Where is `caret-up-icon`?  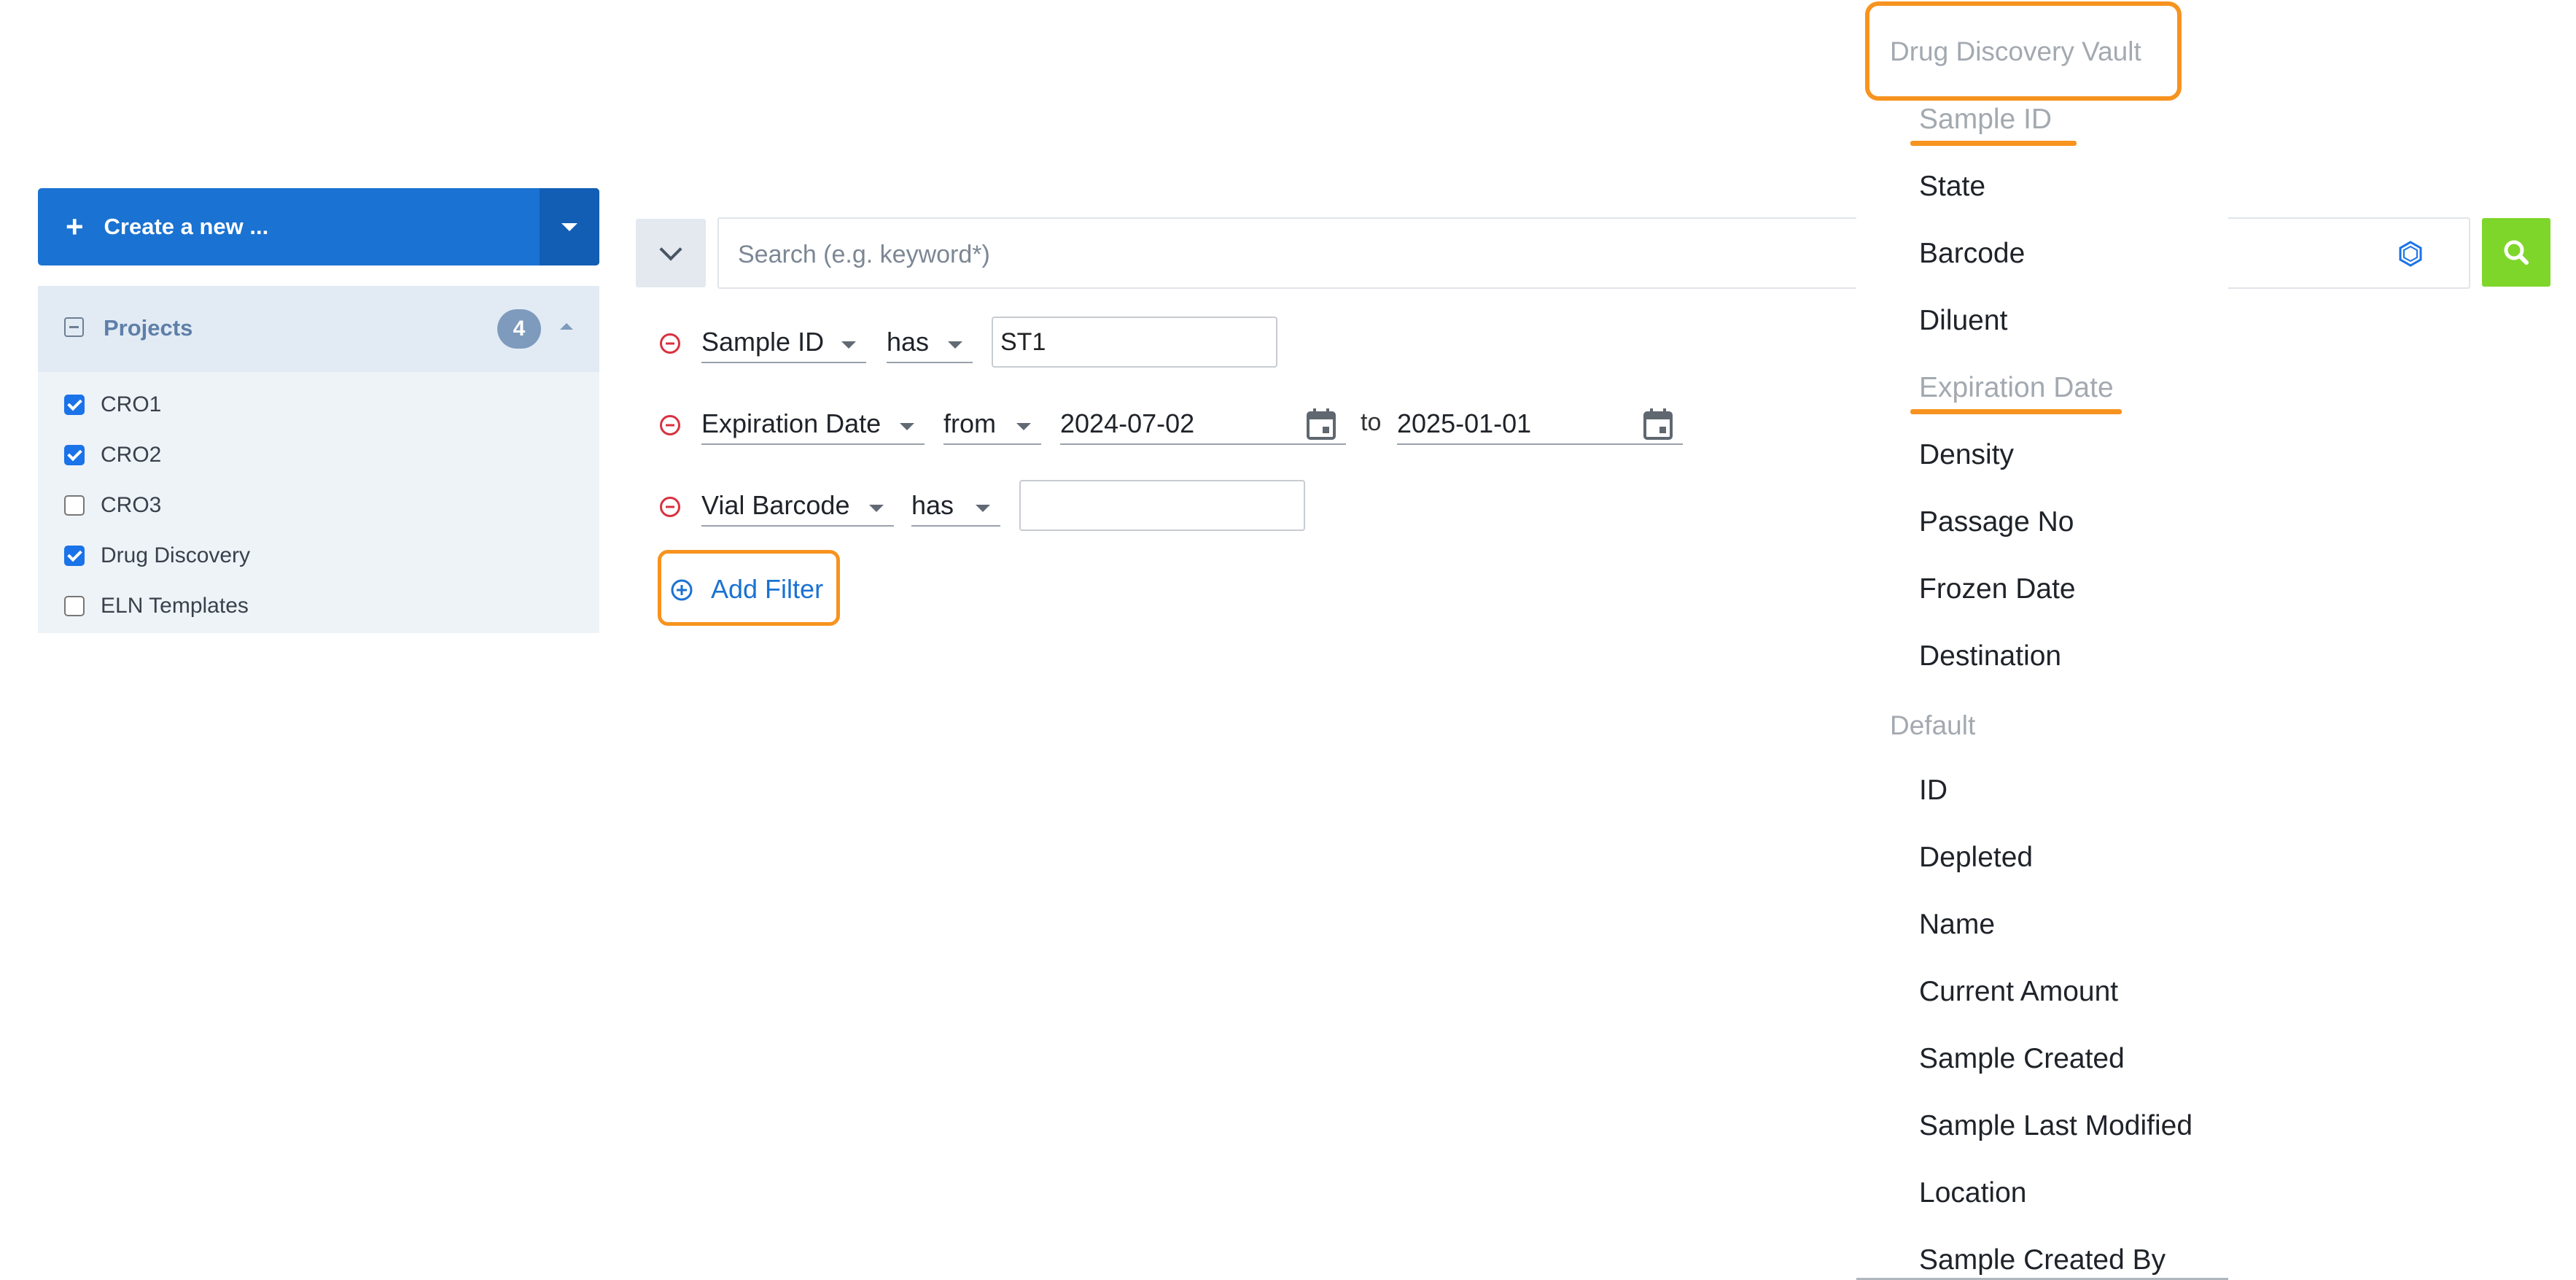
caret-up-icon is located at coordinates (566, 326).